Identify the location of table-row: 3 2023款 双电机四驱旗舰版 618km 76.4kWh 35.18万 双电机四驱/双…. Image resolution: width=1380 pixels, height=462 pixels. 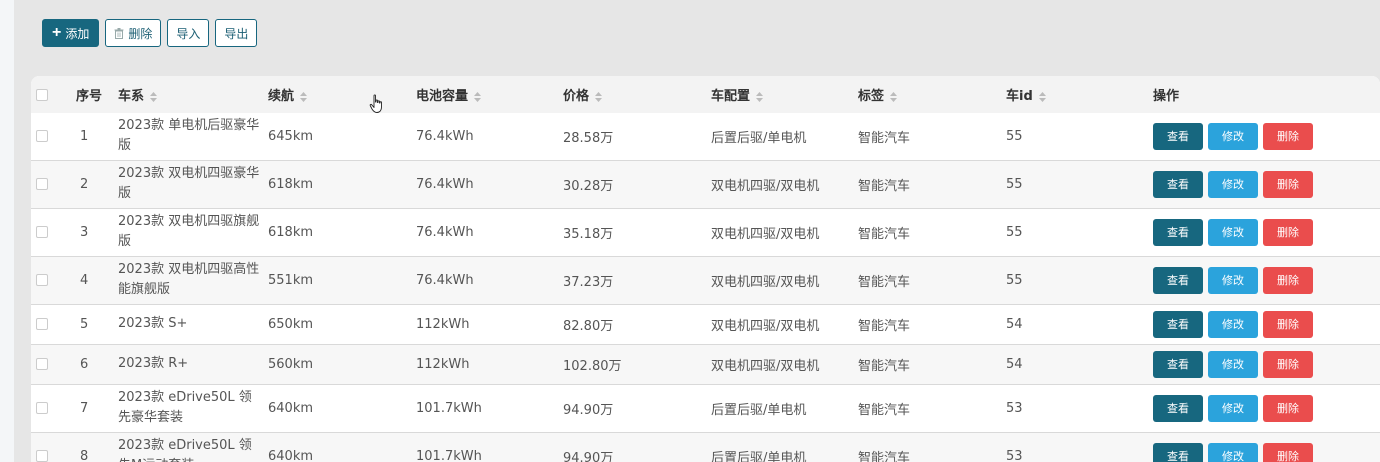
(705, 232).